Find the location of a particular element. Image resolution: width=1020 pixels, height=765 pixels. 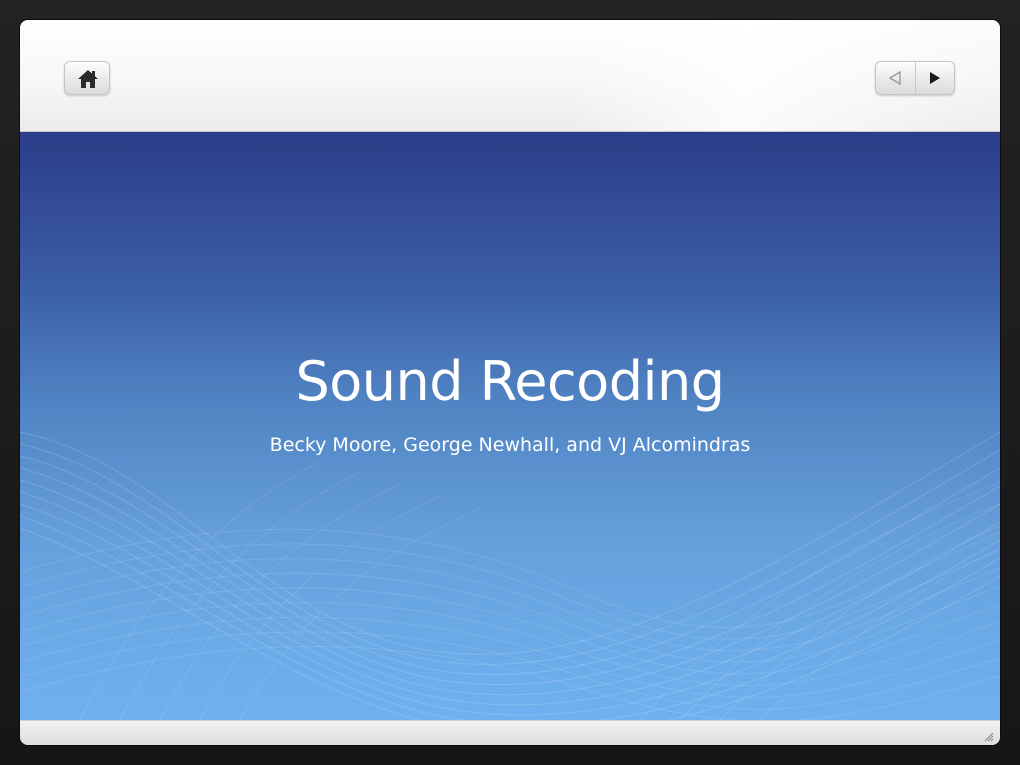

triangle-left-icon is located at coordinates (894, 78).